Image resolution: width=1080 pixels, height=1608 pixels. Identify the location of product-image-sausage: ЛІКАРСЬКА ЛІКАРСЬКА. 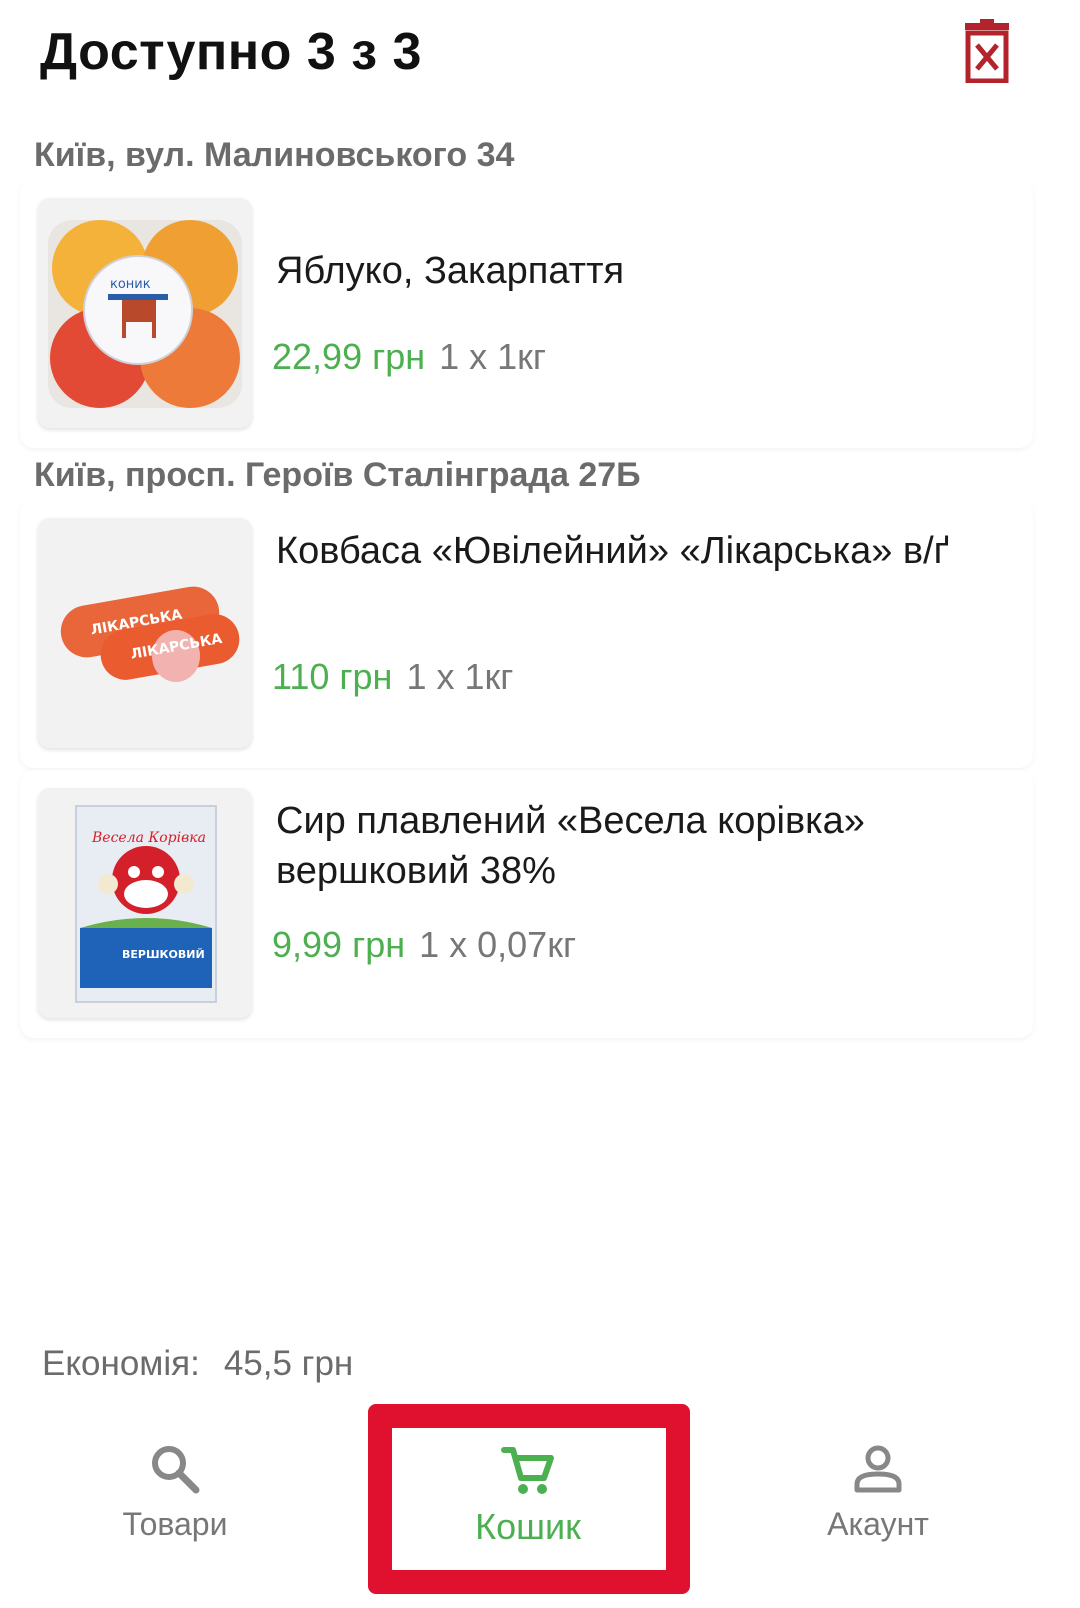
(145, 633).